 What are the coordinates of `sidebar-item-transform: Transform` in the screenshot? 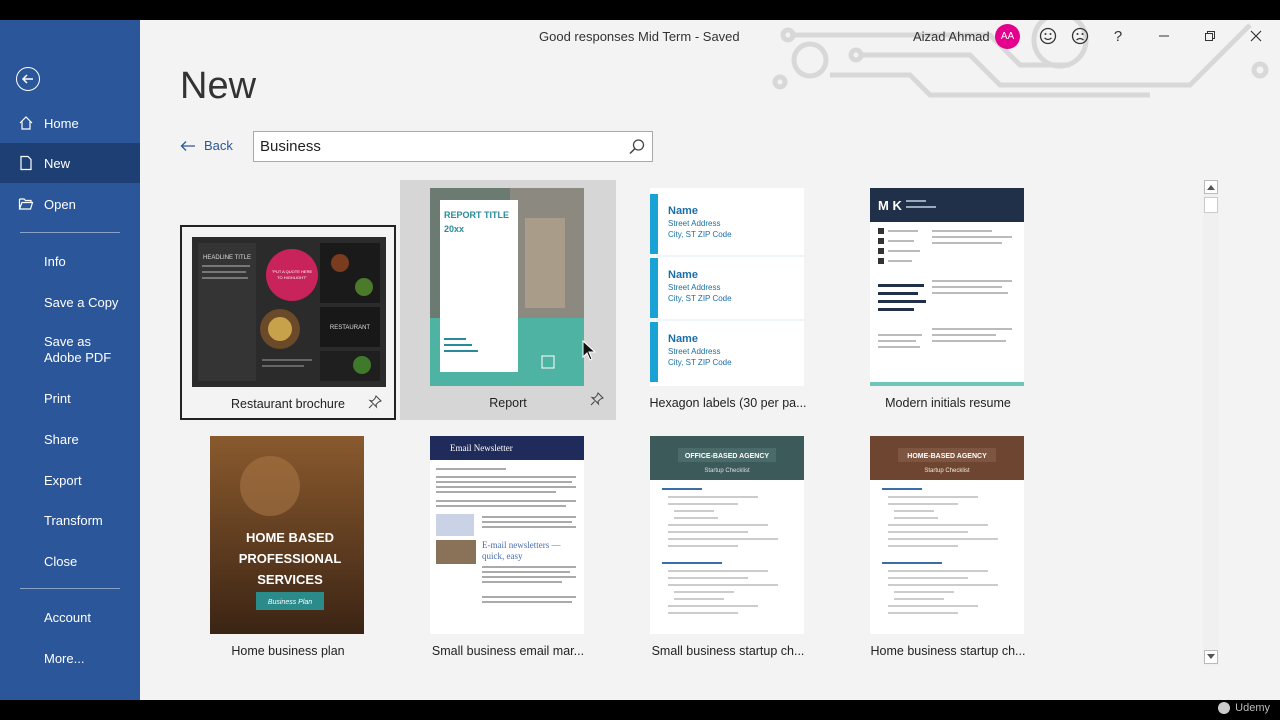 It's located at (70, 520).